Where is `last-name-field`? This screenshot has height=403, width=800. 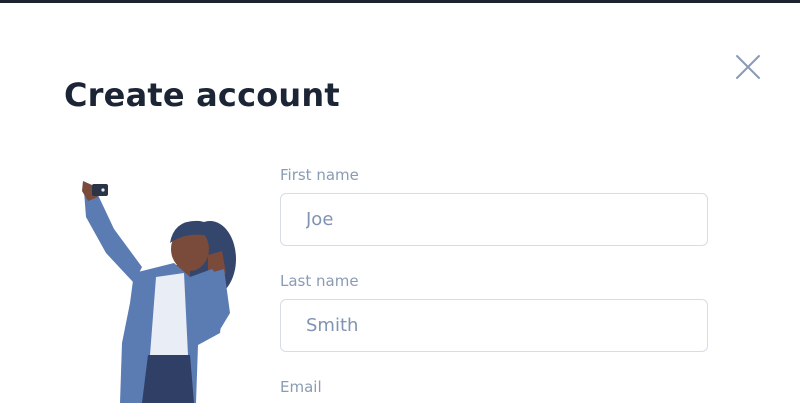
last-name-field is located at coordinates (494, 325).